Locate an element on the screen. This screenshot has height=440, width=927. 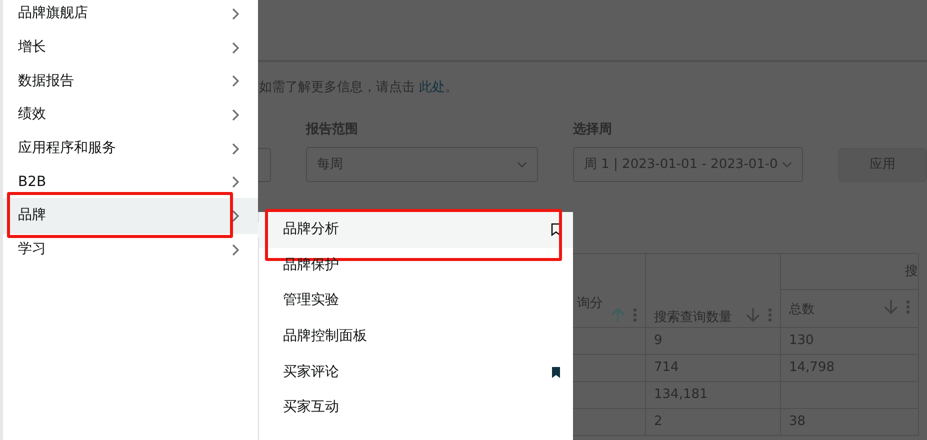
submenu-item: 买家互动 is located at coordinates (416, 408).